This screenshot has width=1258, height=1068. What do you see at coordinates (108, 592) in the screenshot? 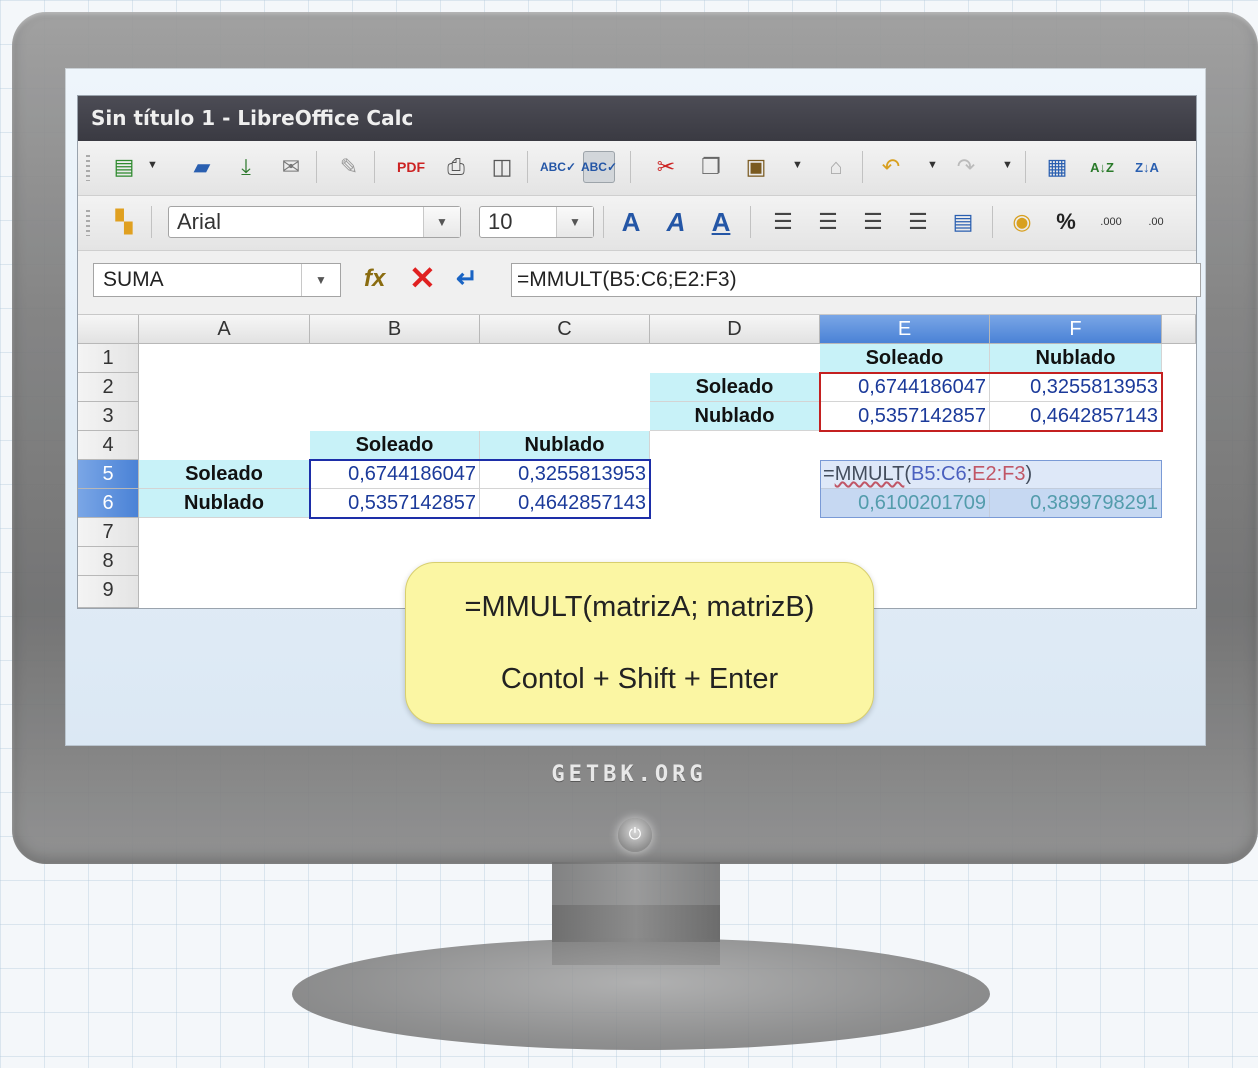
I see `row-header-9: 9` at bounding box center [108, 592].